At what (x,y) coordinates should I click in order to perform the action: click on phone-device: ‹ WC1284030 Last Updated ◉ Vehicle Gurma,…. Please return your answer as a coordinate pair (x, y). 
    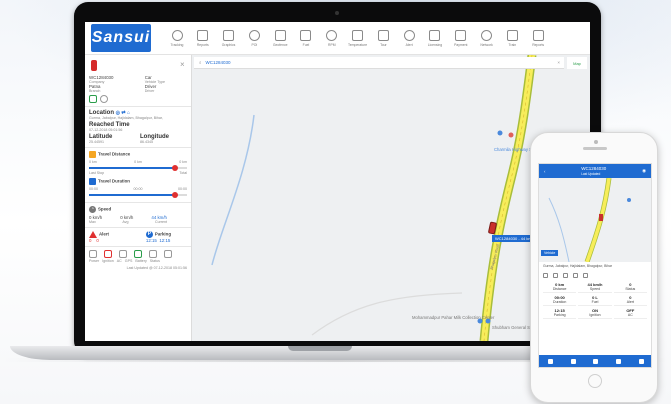
    Looking at the image, I should click on (594, 267).